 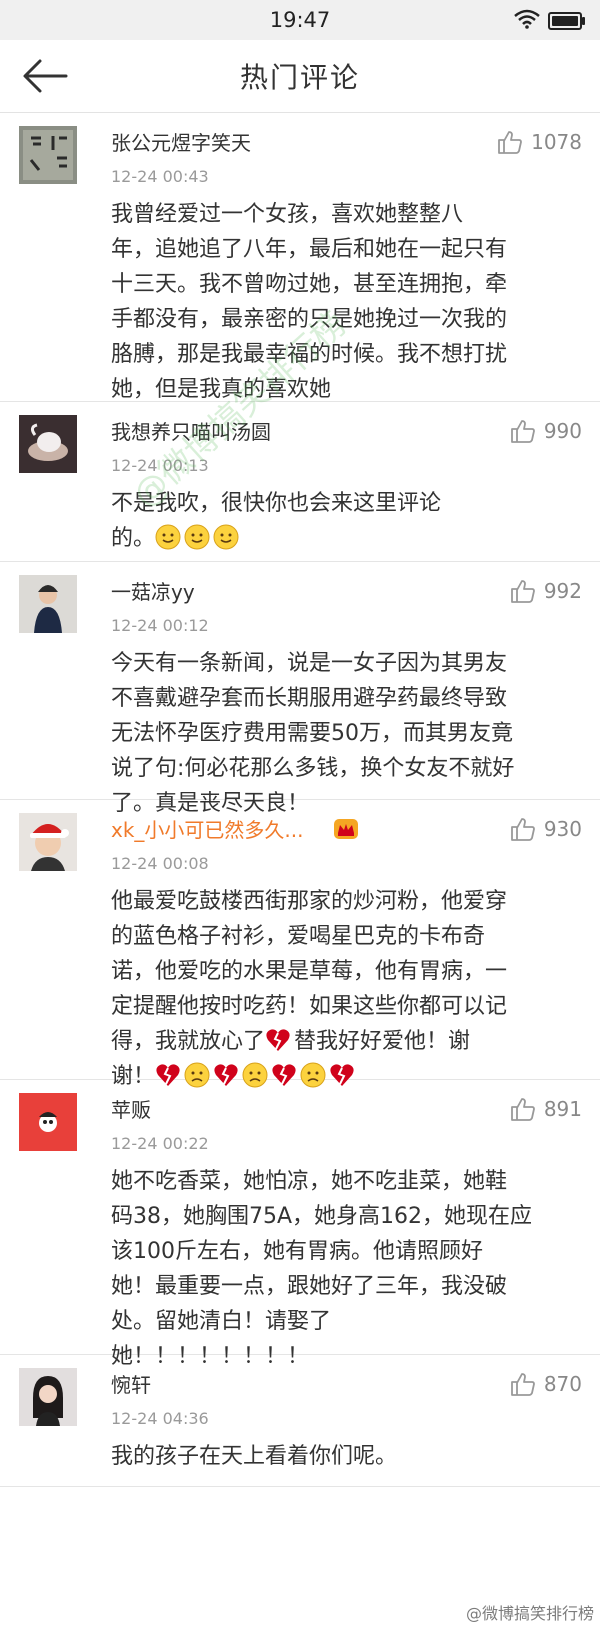 I want to click on comment-time: 12-24 00:22, so click(x=160, y=1143).